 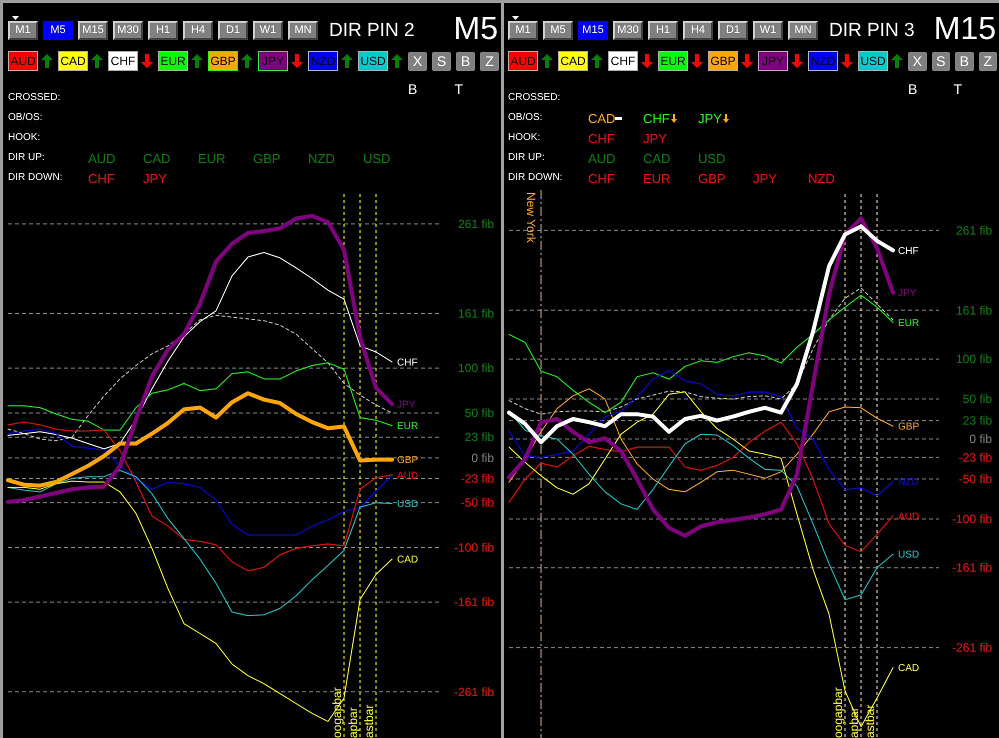 What do you see at coordinates (266, 158) in the screenshot?
I see `currency-label: GBP` at bounding box center [266, 158].